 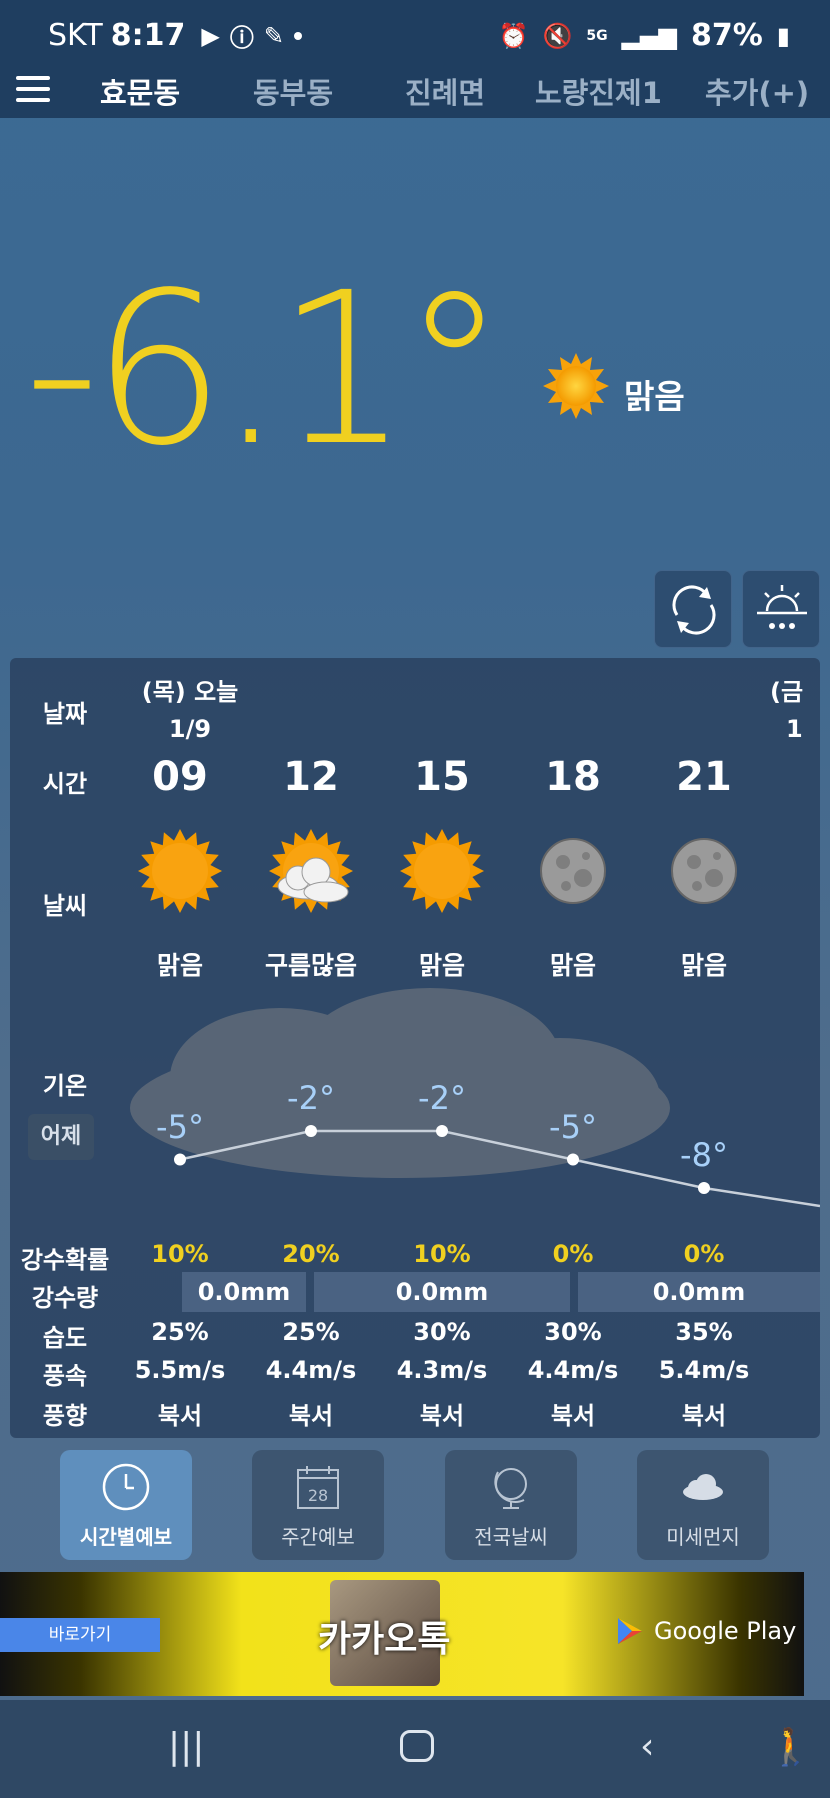 I want to click on battery-icon: ▮, so click(x=783, y=35).